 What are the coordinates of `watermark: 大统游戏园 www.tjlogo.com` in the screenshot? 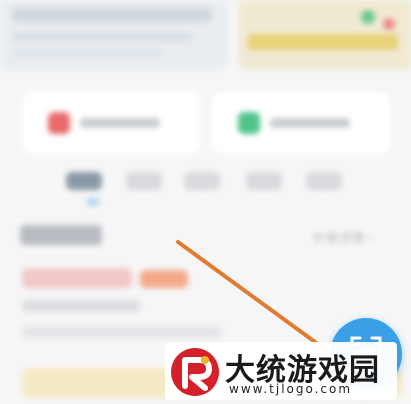 It's located at (281, 371).